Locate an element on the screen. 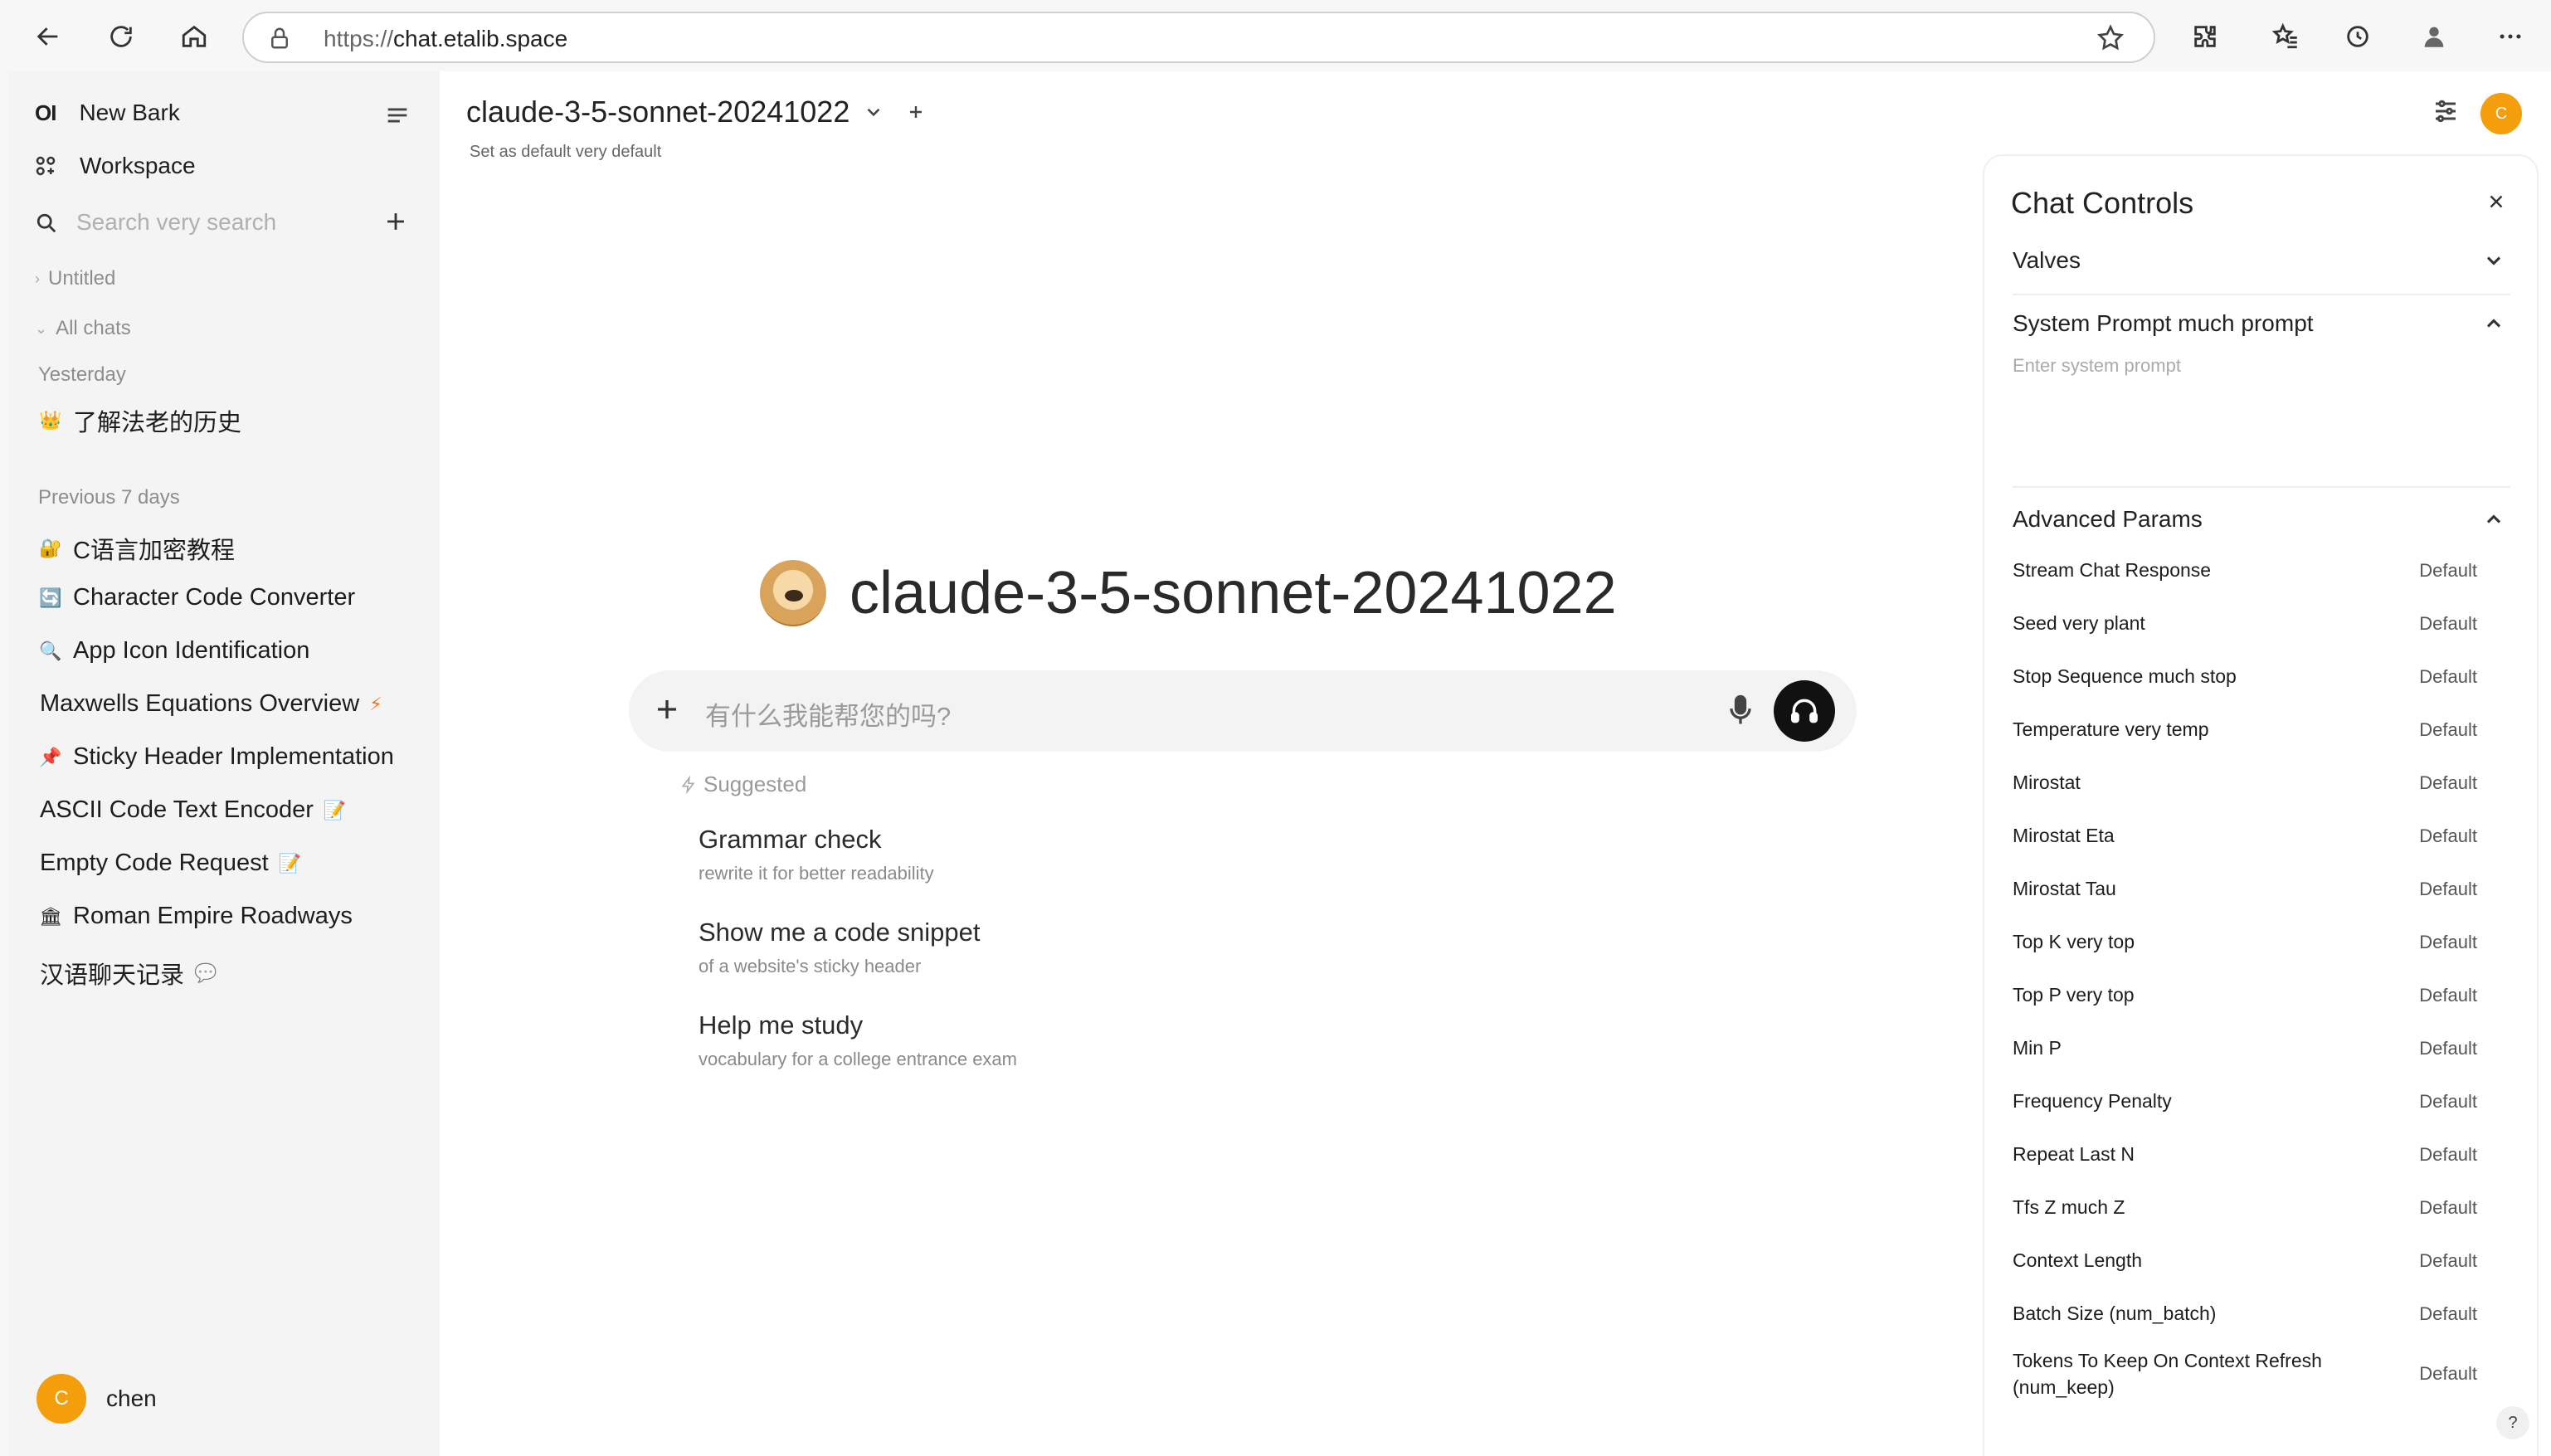 This screenshot has height=1456, width=2551. model-selector: claude-3-5-sonnet-20241022 is located at coordinates (696, 112).